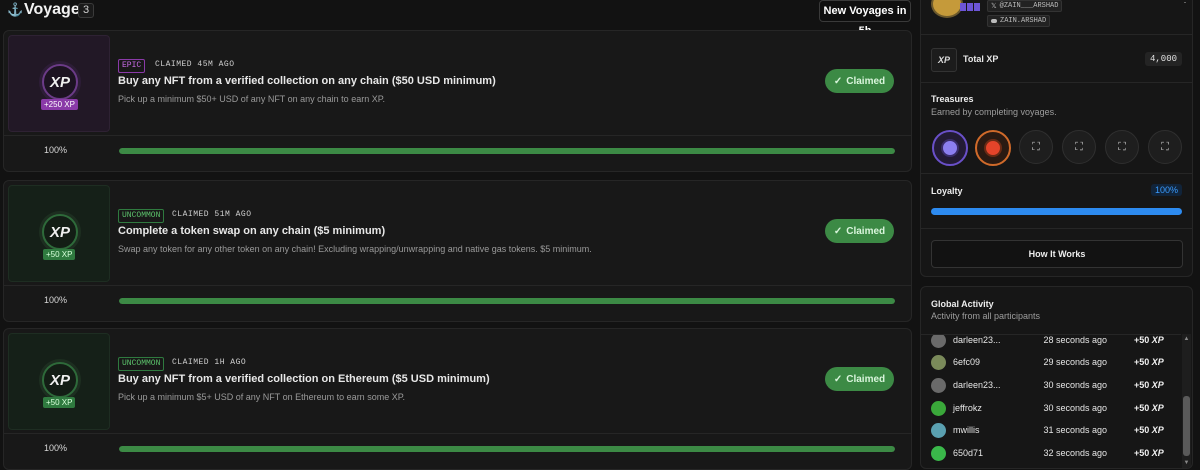 Image resolution: width=1200 pixels, height=470 pixels. I want to click on scrollbar-thumb, so click(1186, 426).